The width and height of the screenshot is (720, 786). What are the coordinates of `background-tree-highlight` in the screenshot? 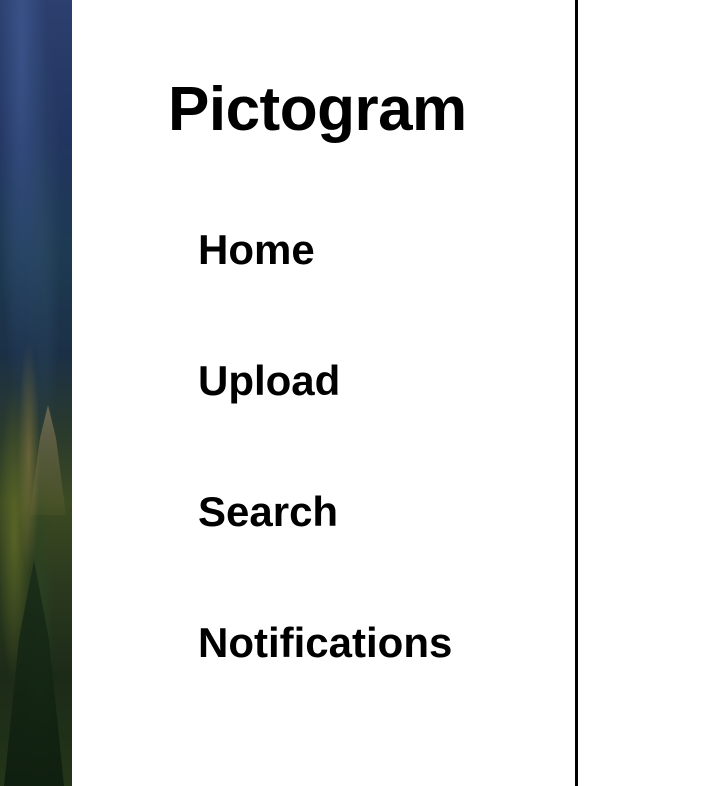 It's located at (48, 460).